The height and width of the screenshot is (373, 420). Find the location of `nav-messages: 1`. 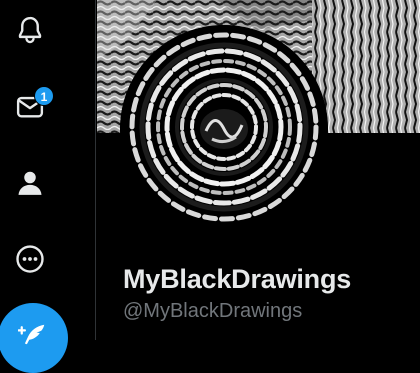

nav-messages: 1 is located at coordinates (30, 107).